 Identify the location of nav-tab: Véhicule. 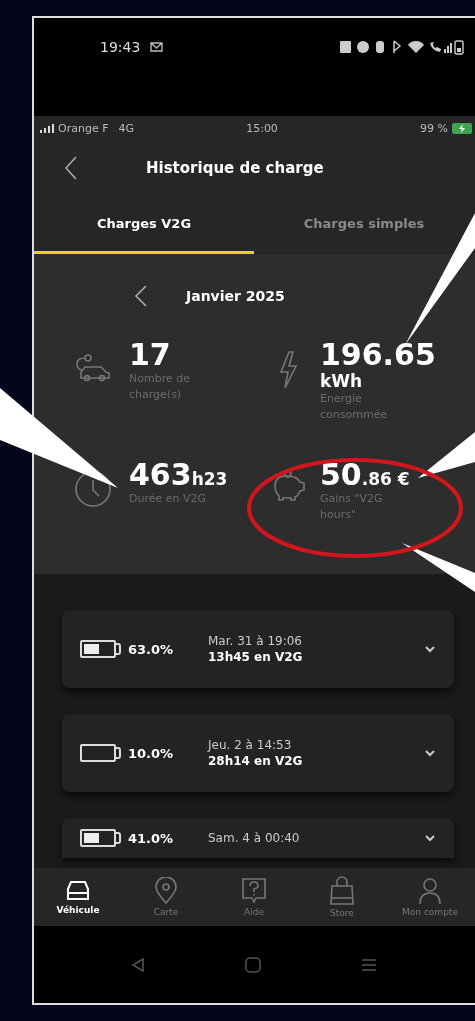
(78, 896).